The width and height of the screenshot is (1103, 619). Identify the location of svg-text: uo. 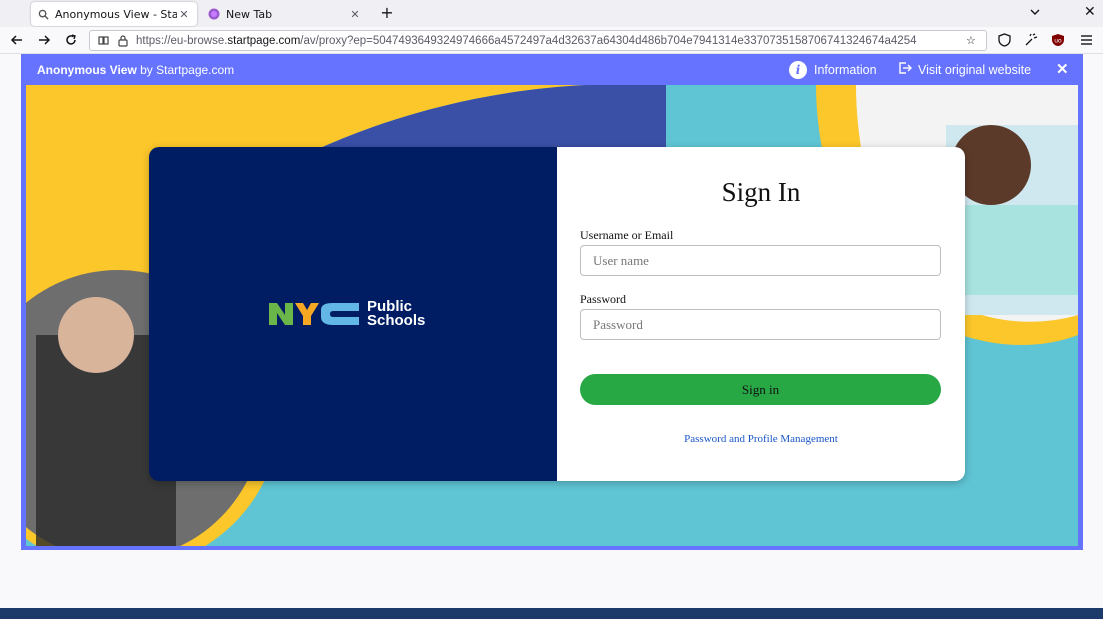
(1058, 41).